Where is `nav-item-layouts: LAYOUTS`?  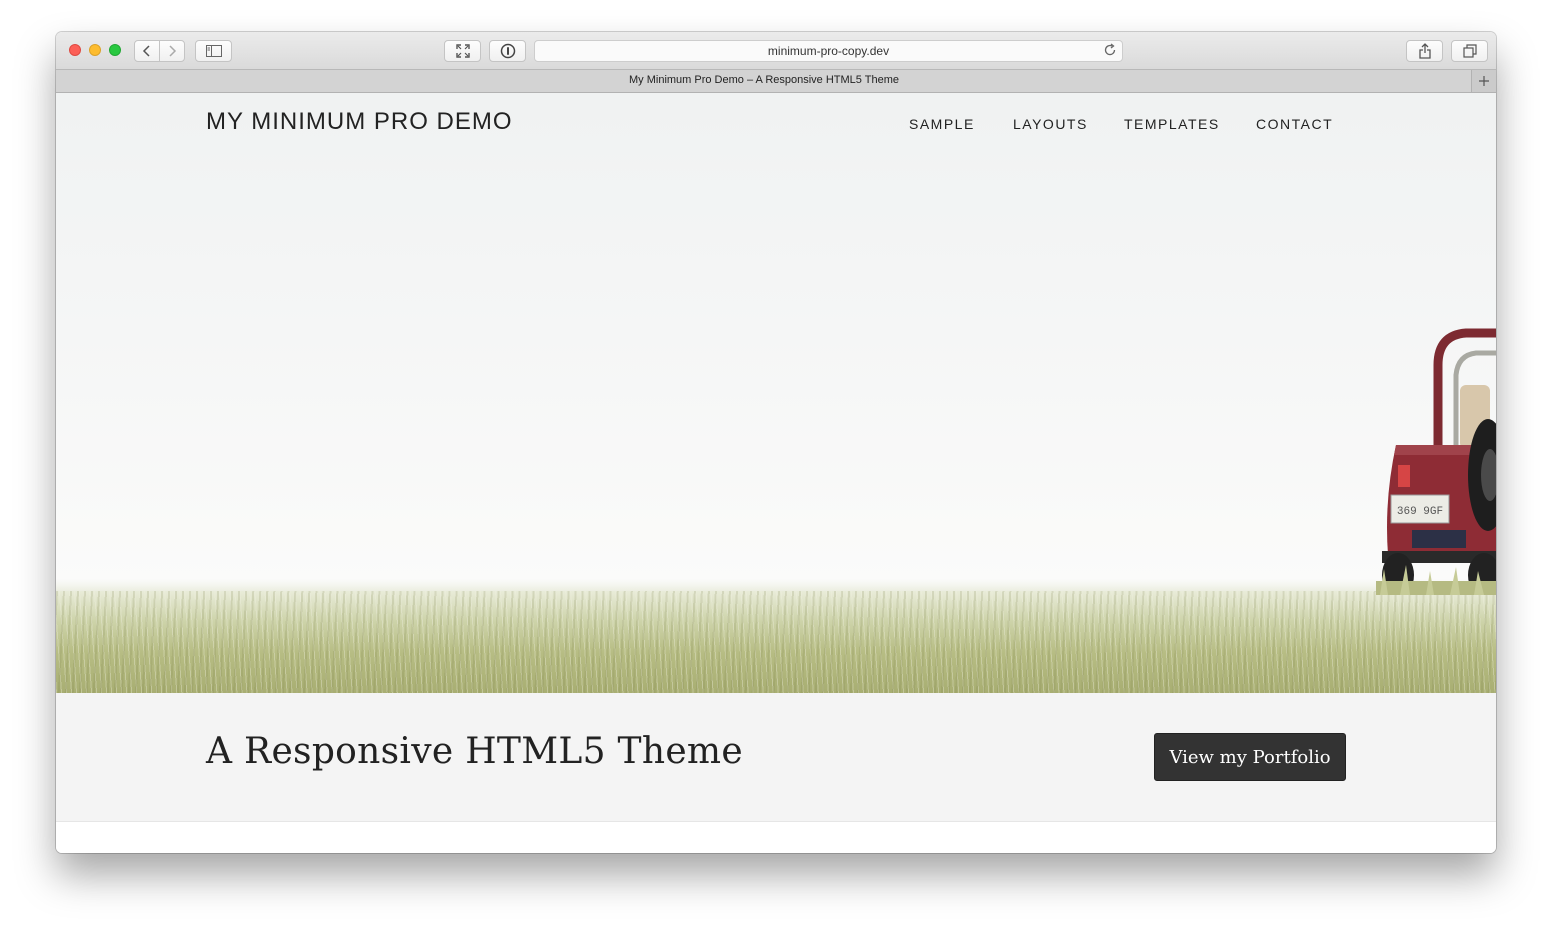
nav-item-layouts: LAYOUTS is located at coordinates (1050, 124).